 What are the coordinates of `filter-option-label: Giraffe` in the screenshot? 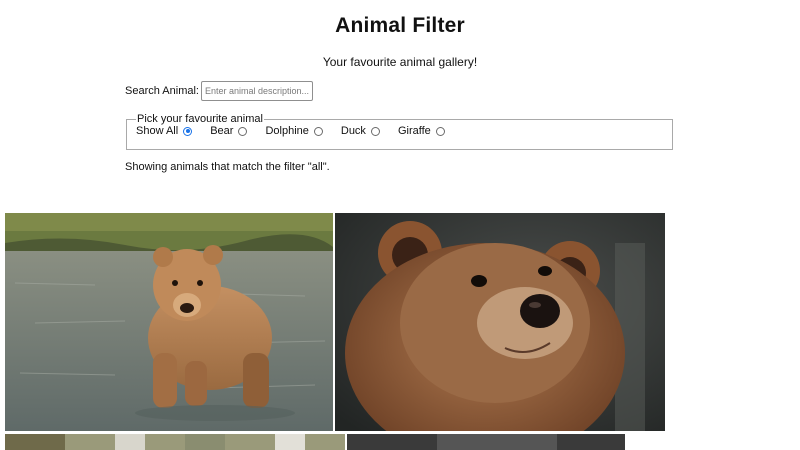 It's located at (414, 131).